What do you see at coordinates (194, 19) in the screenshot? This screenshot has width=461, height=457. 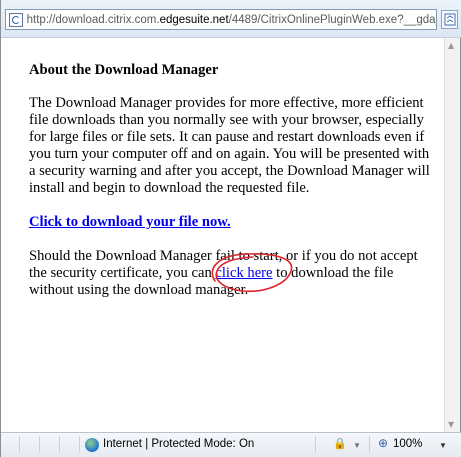 I see `url-host: edgesuite.net` at bounding box center [194, 19].